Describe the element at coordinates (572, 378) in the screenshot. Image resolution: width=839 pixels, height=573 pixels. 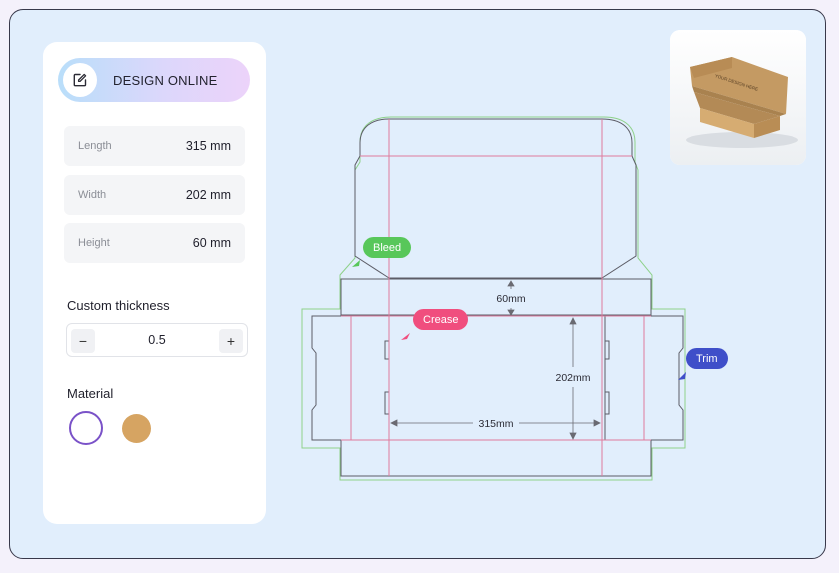
I see `width-dimension-label: 202mm` at that location.